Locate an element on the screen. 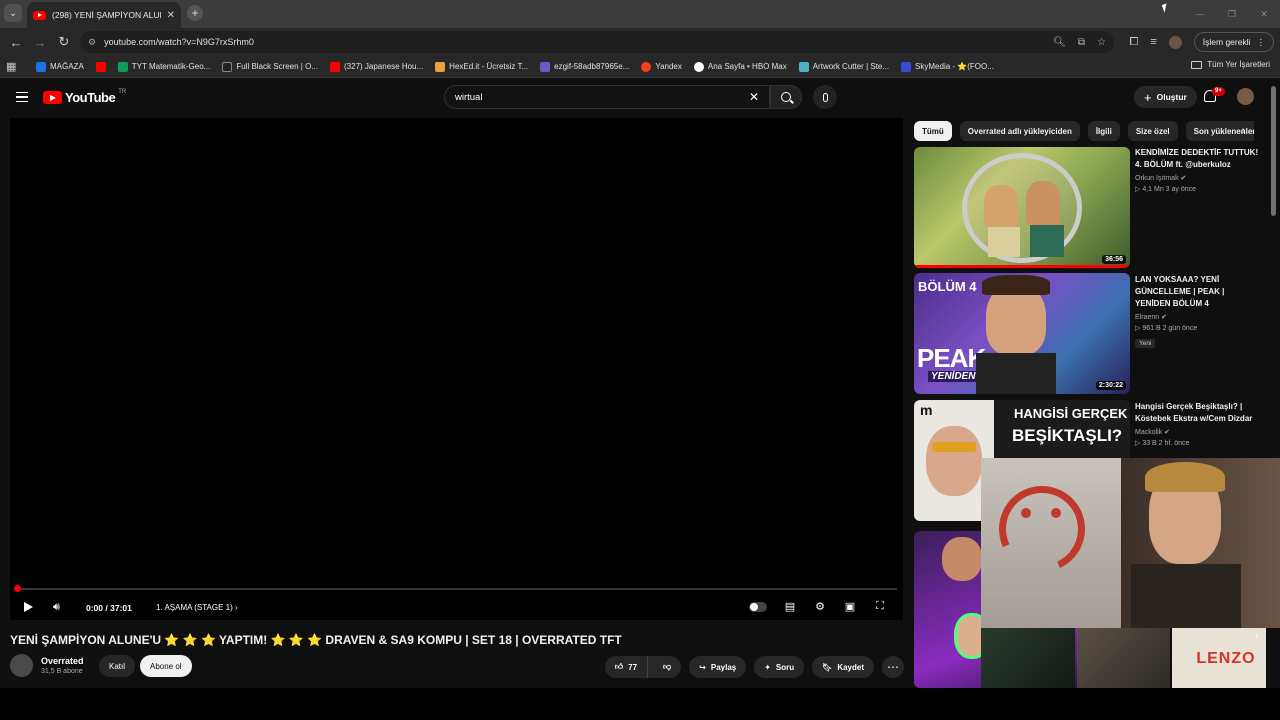  extensions-icon: ⧠ is located at coordinates (1134, 42).